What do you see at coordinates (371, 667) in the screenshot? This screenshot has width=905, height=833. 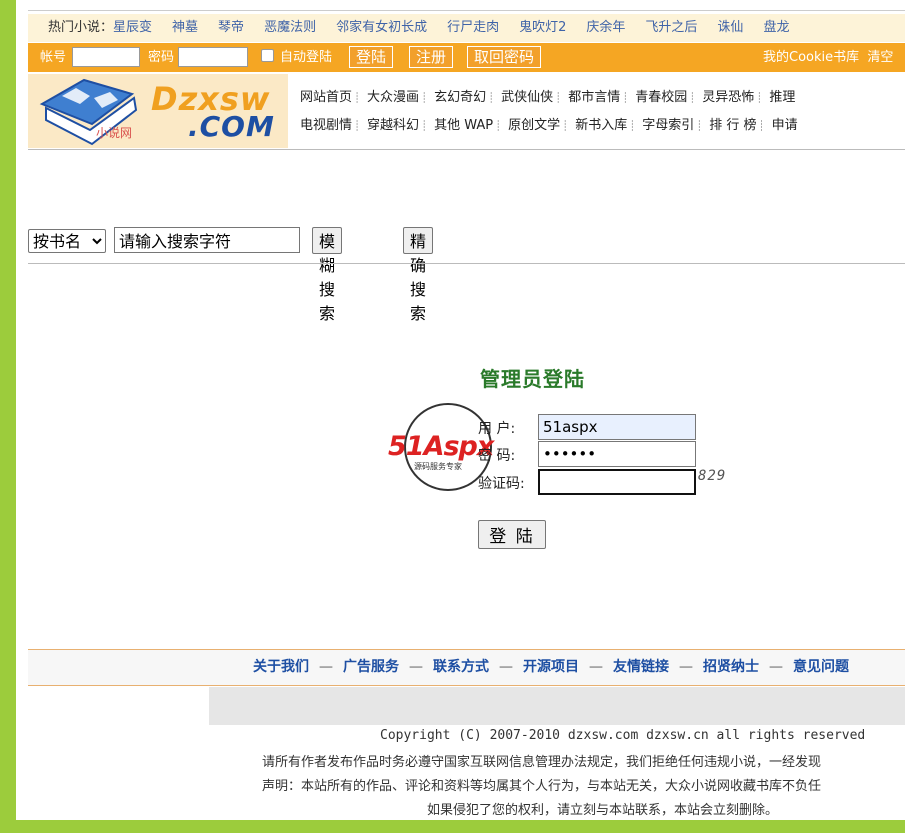 I see `footer-link: 广告服务` at bounding box center [371, 667].